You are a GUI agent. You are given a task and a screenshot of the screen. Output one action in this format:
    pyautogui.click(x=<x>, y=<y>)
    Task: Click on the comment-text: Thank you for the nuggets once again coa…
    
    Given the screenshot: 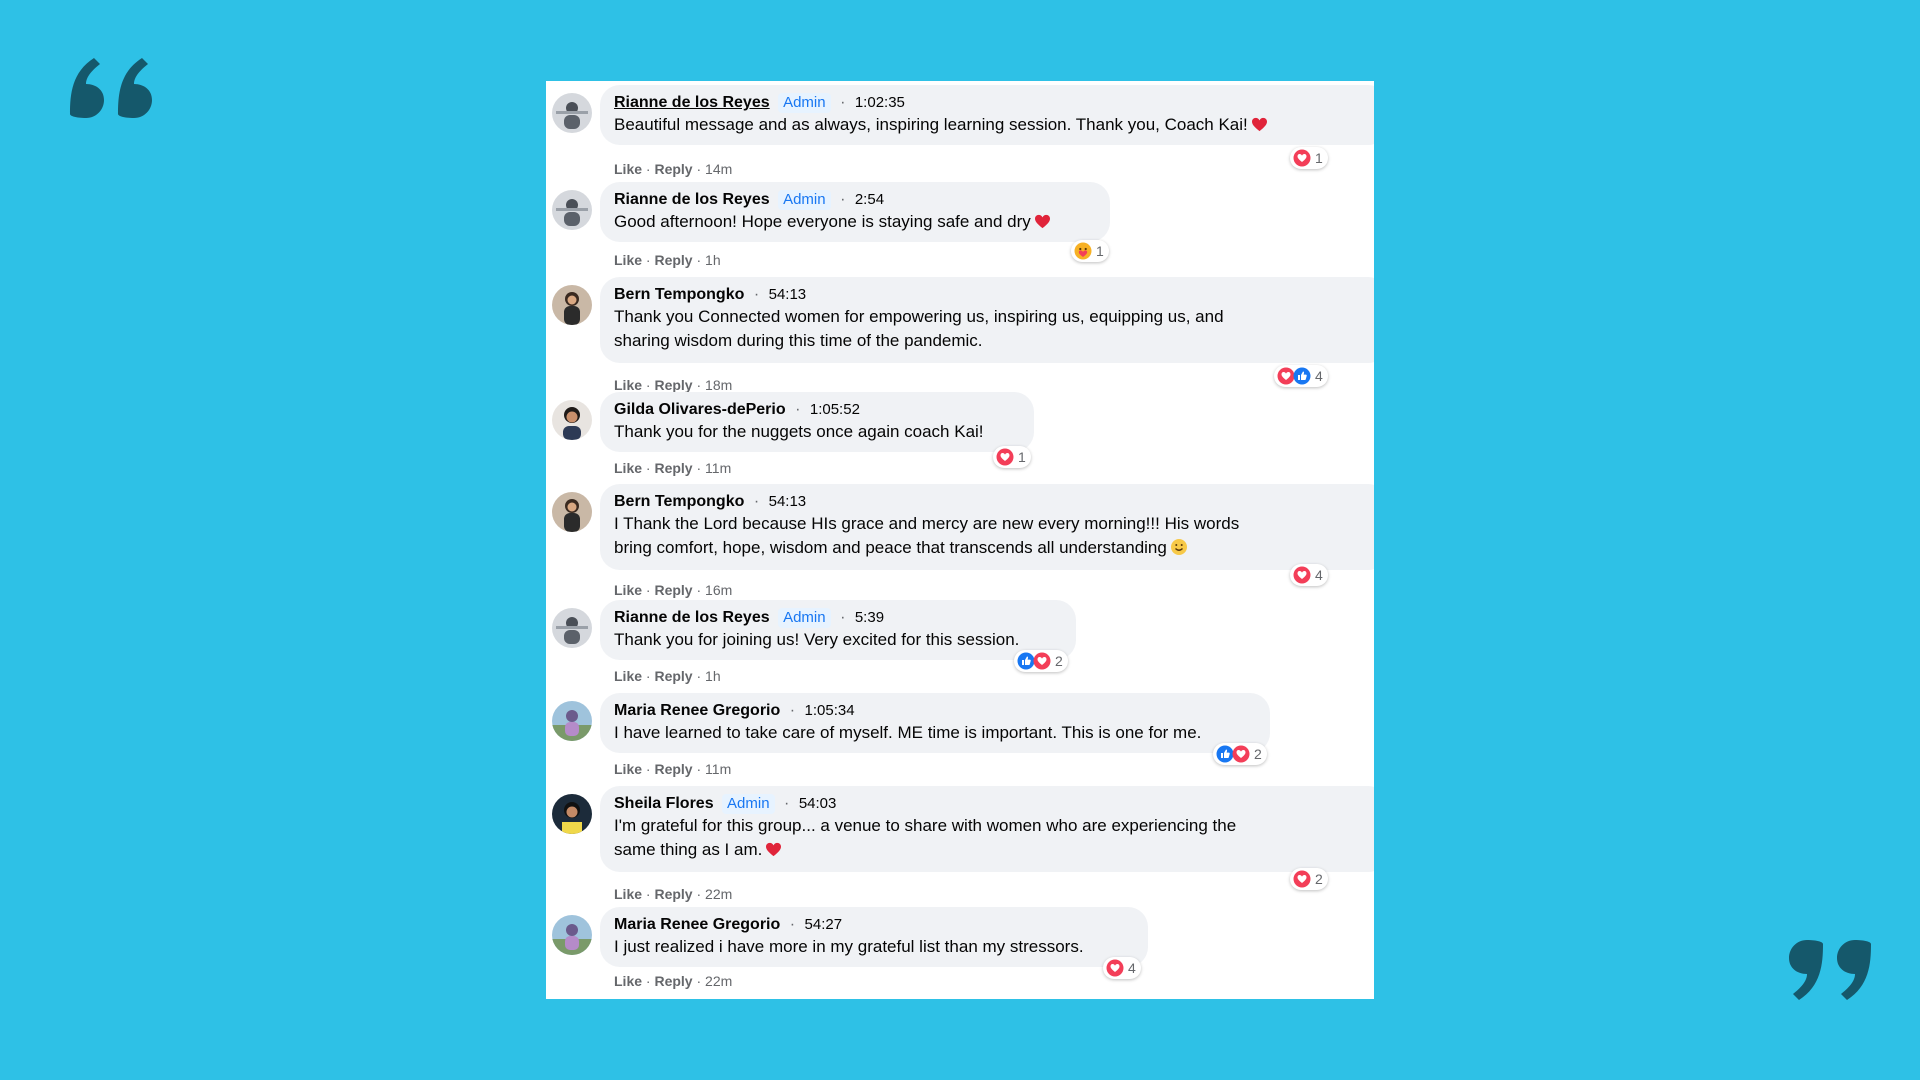 What is the action you would take?
    pyautogui.click(x=799, y=431)
    